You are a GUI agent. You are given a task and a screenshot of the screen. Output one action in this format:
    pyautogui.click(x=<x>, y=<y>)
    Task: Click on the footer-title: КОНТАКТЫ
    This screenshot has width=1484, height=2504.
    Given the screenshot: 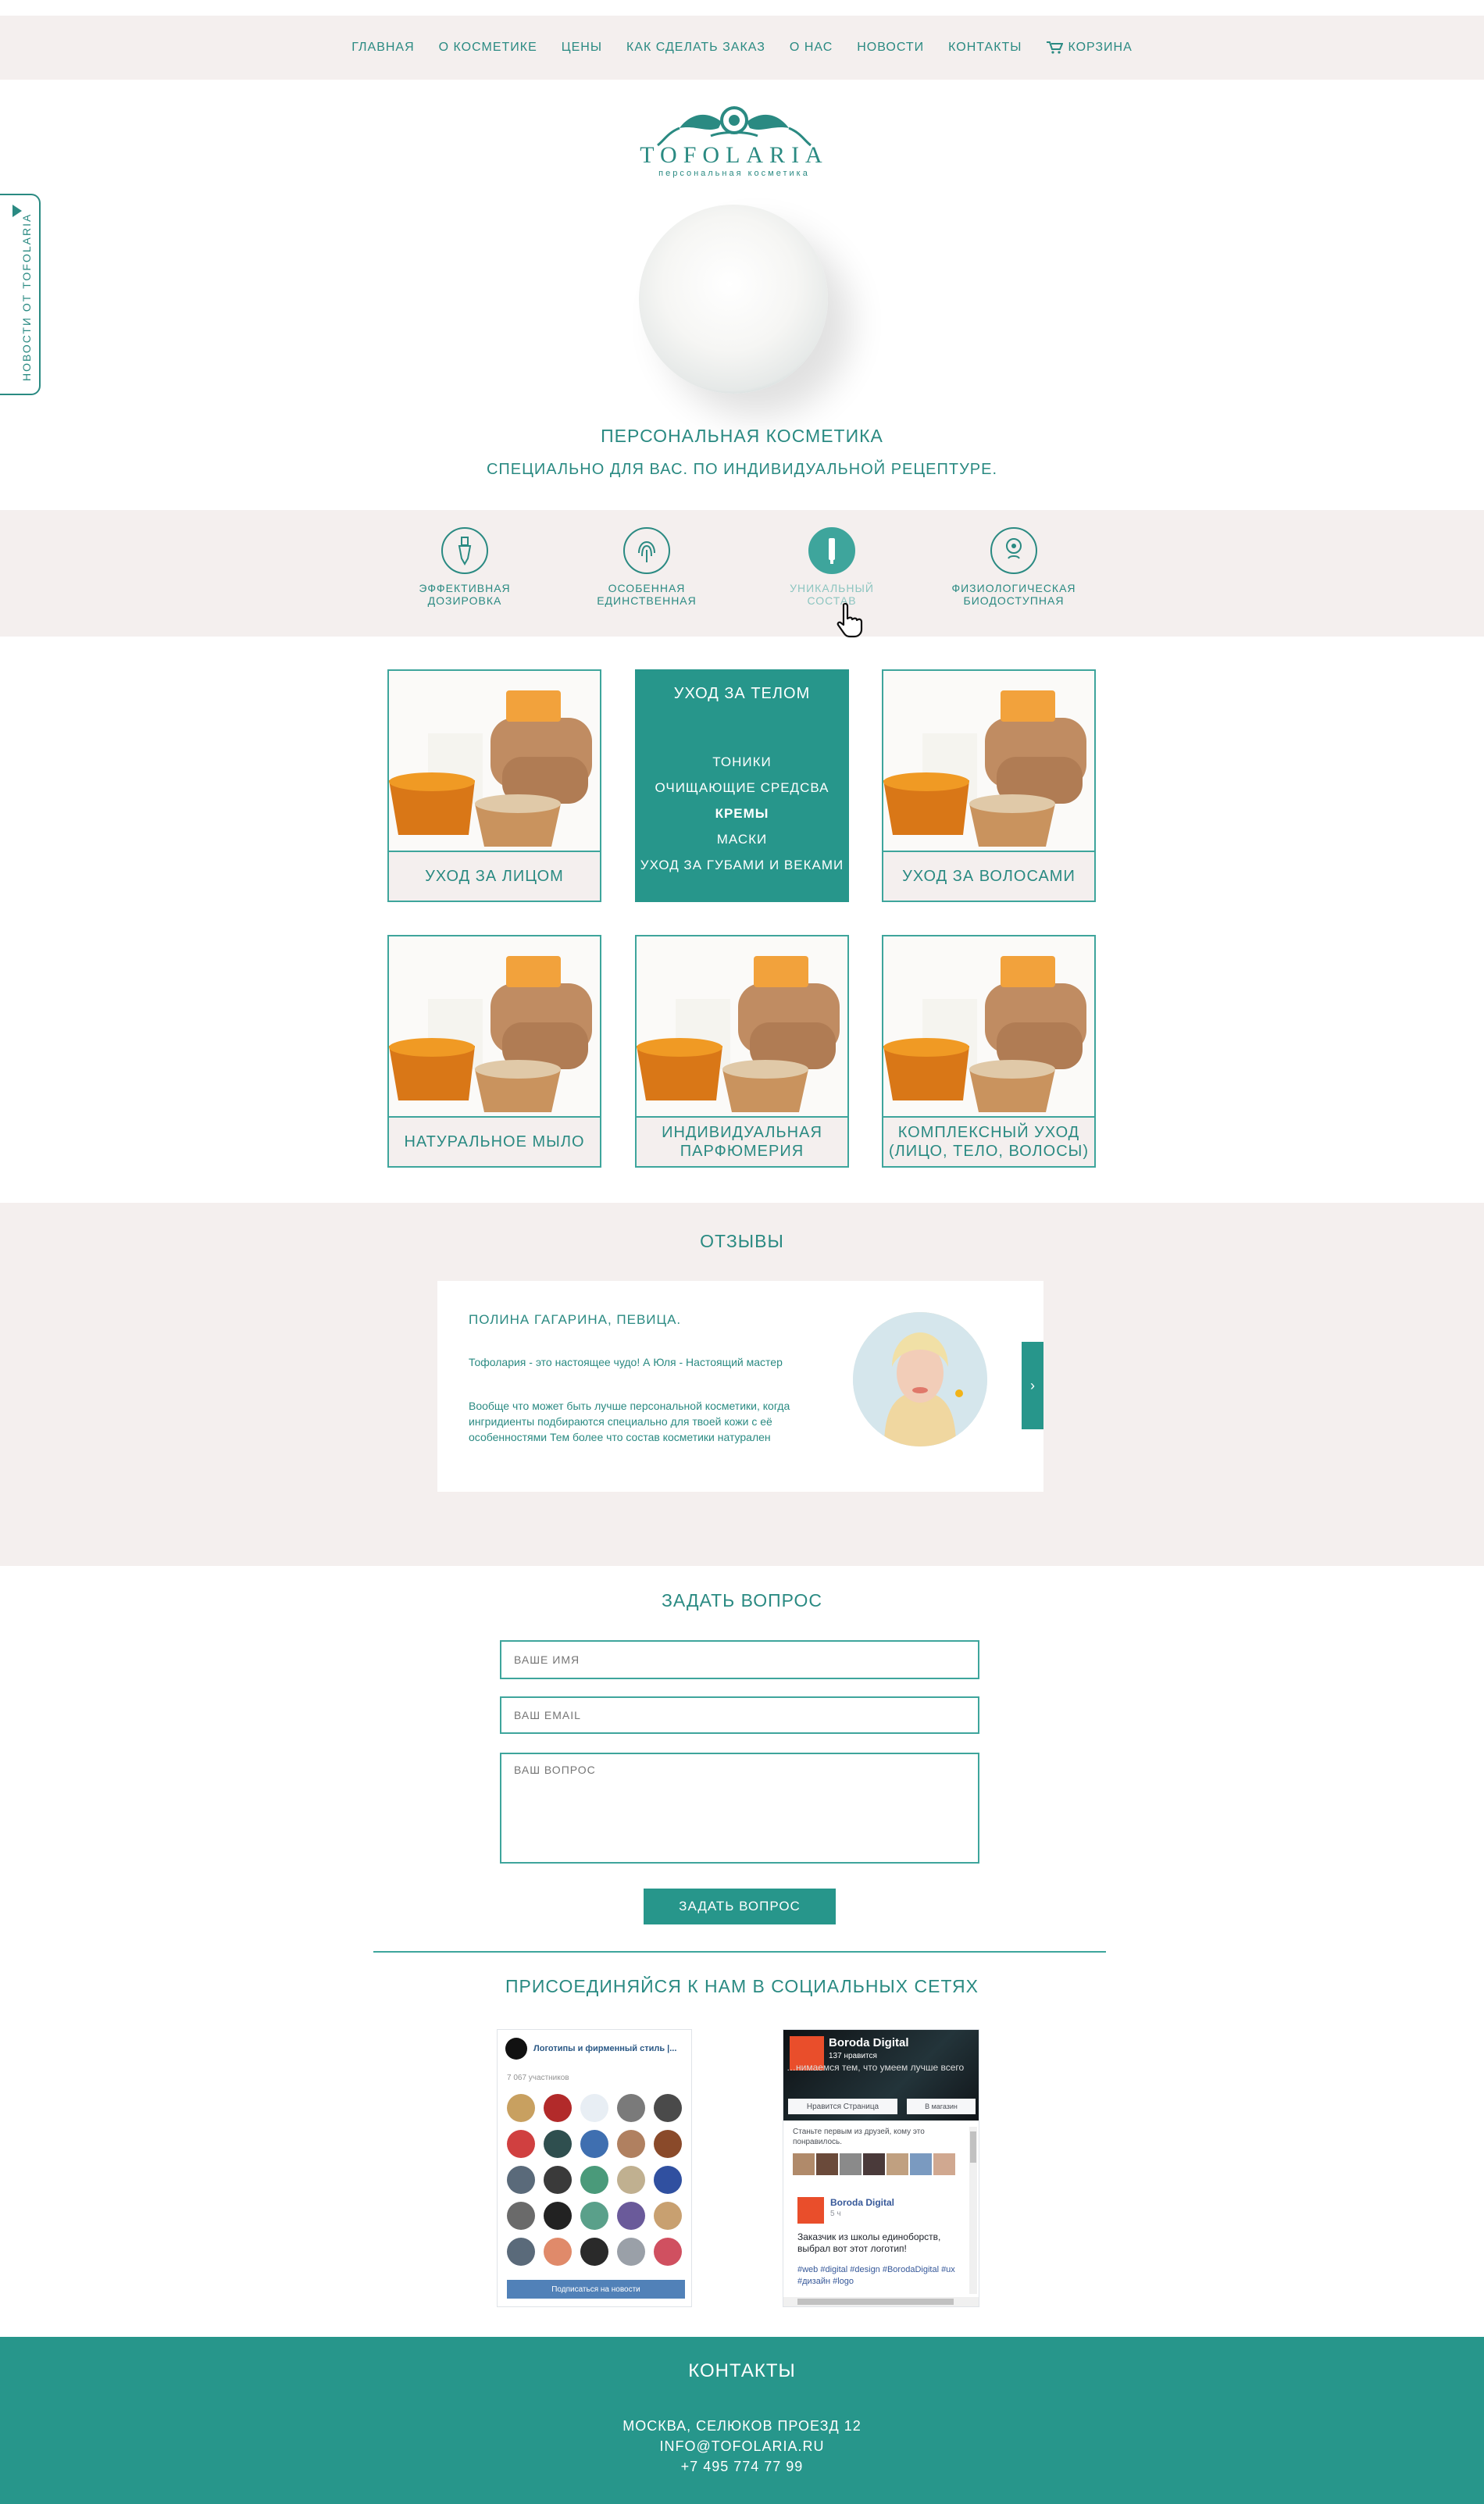 What is the action you would take?
    pyautogui.click(x=742, y=2370)
    